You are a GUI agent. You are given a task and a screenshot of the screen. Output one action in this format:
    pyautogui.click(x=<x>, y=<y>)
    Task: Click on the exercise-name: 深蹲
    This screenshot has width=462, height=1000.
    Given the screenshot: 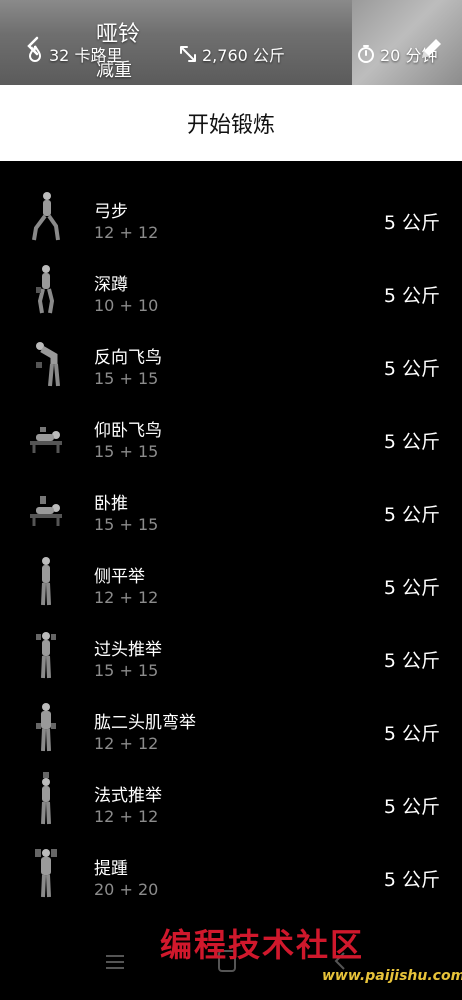 What is the action you would take?
    pyautogui.click(x=111, y=285)
    